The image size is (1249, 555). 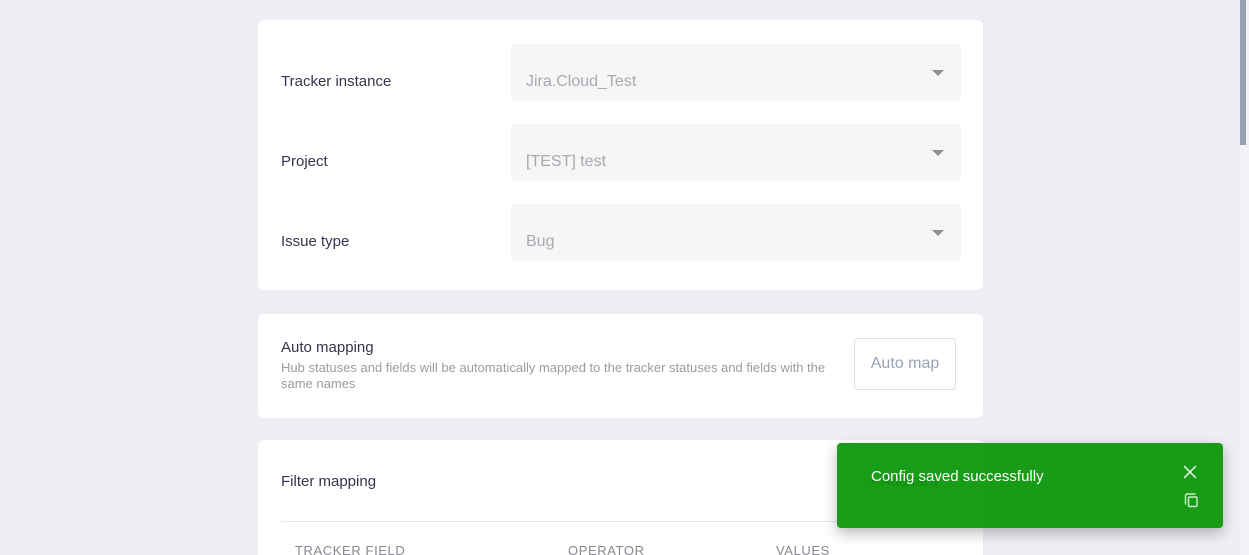 What do you see at coordinates (957, 476) in the screenshot?
I see `toast-message: Config saved successfully` at bounding box center [957, 476].